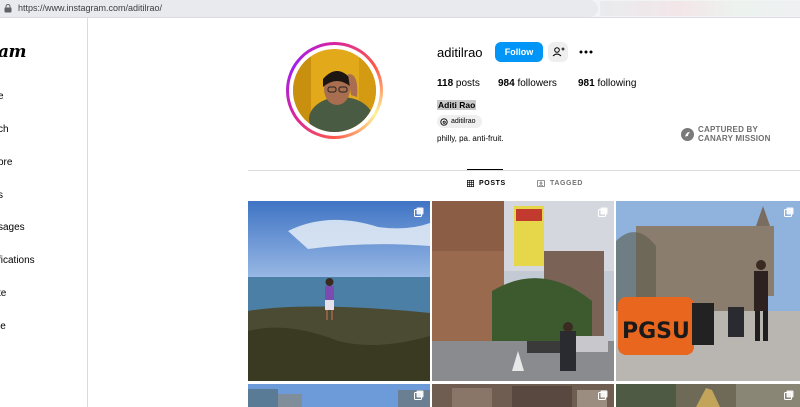  Describe the element at coordinates (4, 129) in the screenshot. I see `sidebar-item-search: ch` at that location.